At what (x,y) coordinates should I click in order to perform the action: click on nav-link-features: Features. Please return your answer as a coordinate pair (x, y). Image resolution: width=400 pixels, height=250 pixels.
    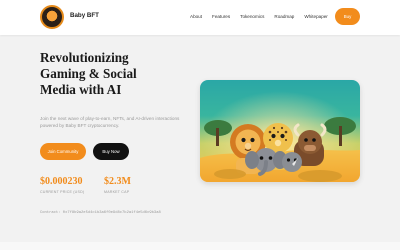
    Looking at the image, I should click on (221, 17).